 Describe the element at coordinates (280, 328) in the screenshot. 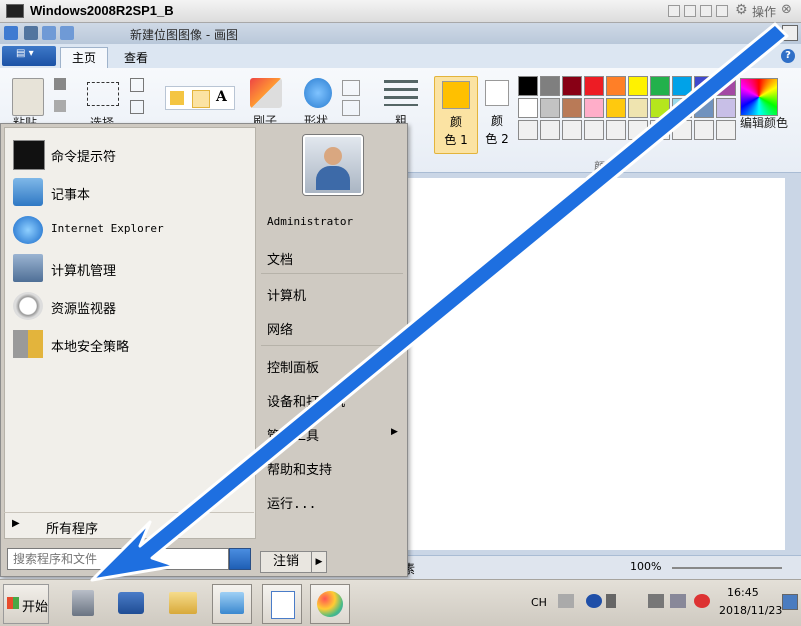

I see `place-network: 网络` at that location.